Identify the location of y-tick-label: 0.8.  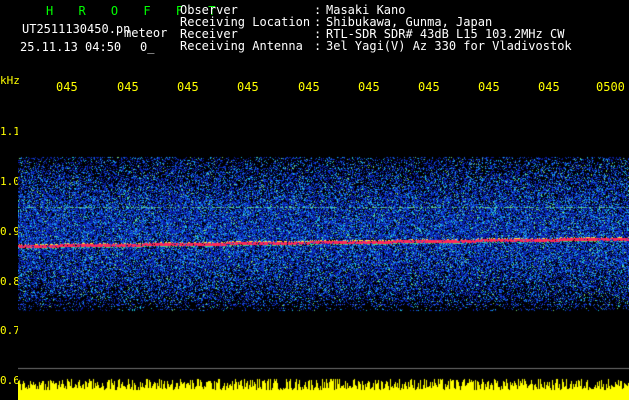
(10, 281).